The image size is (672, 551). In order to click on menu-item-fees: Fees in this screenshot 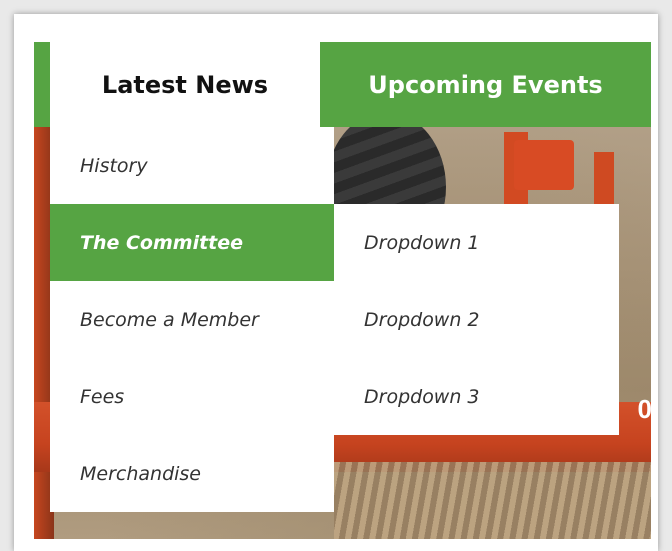, I will do `click(192, 396)`.